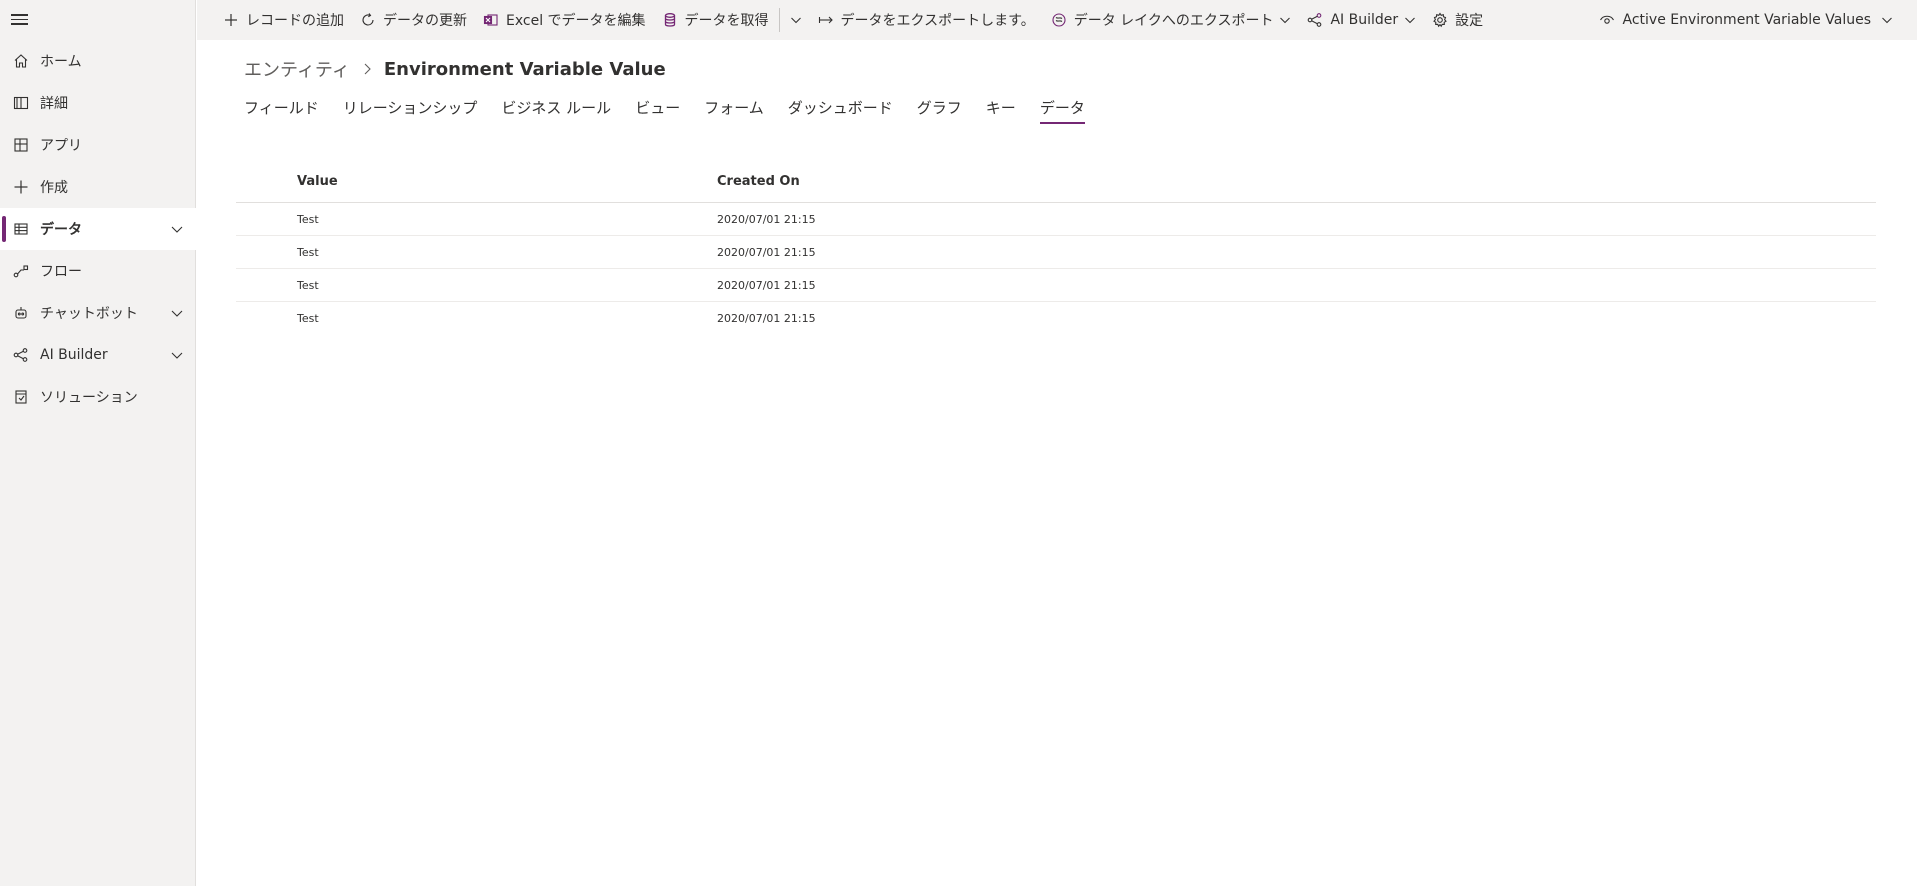 The width and height of the screenshot is (1917, 886). I want to click on sidebar-item-solutions: ソリューション, so click(98, 397).